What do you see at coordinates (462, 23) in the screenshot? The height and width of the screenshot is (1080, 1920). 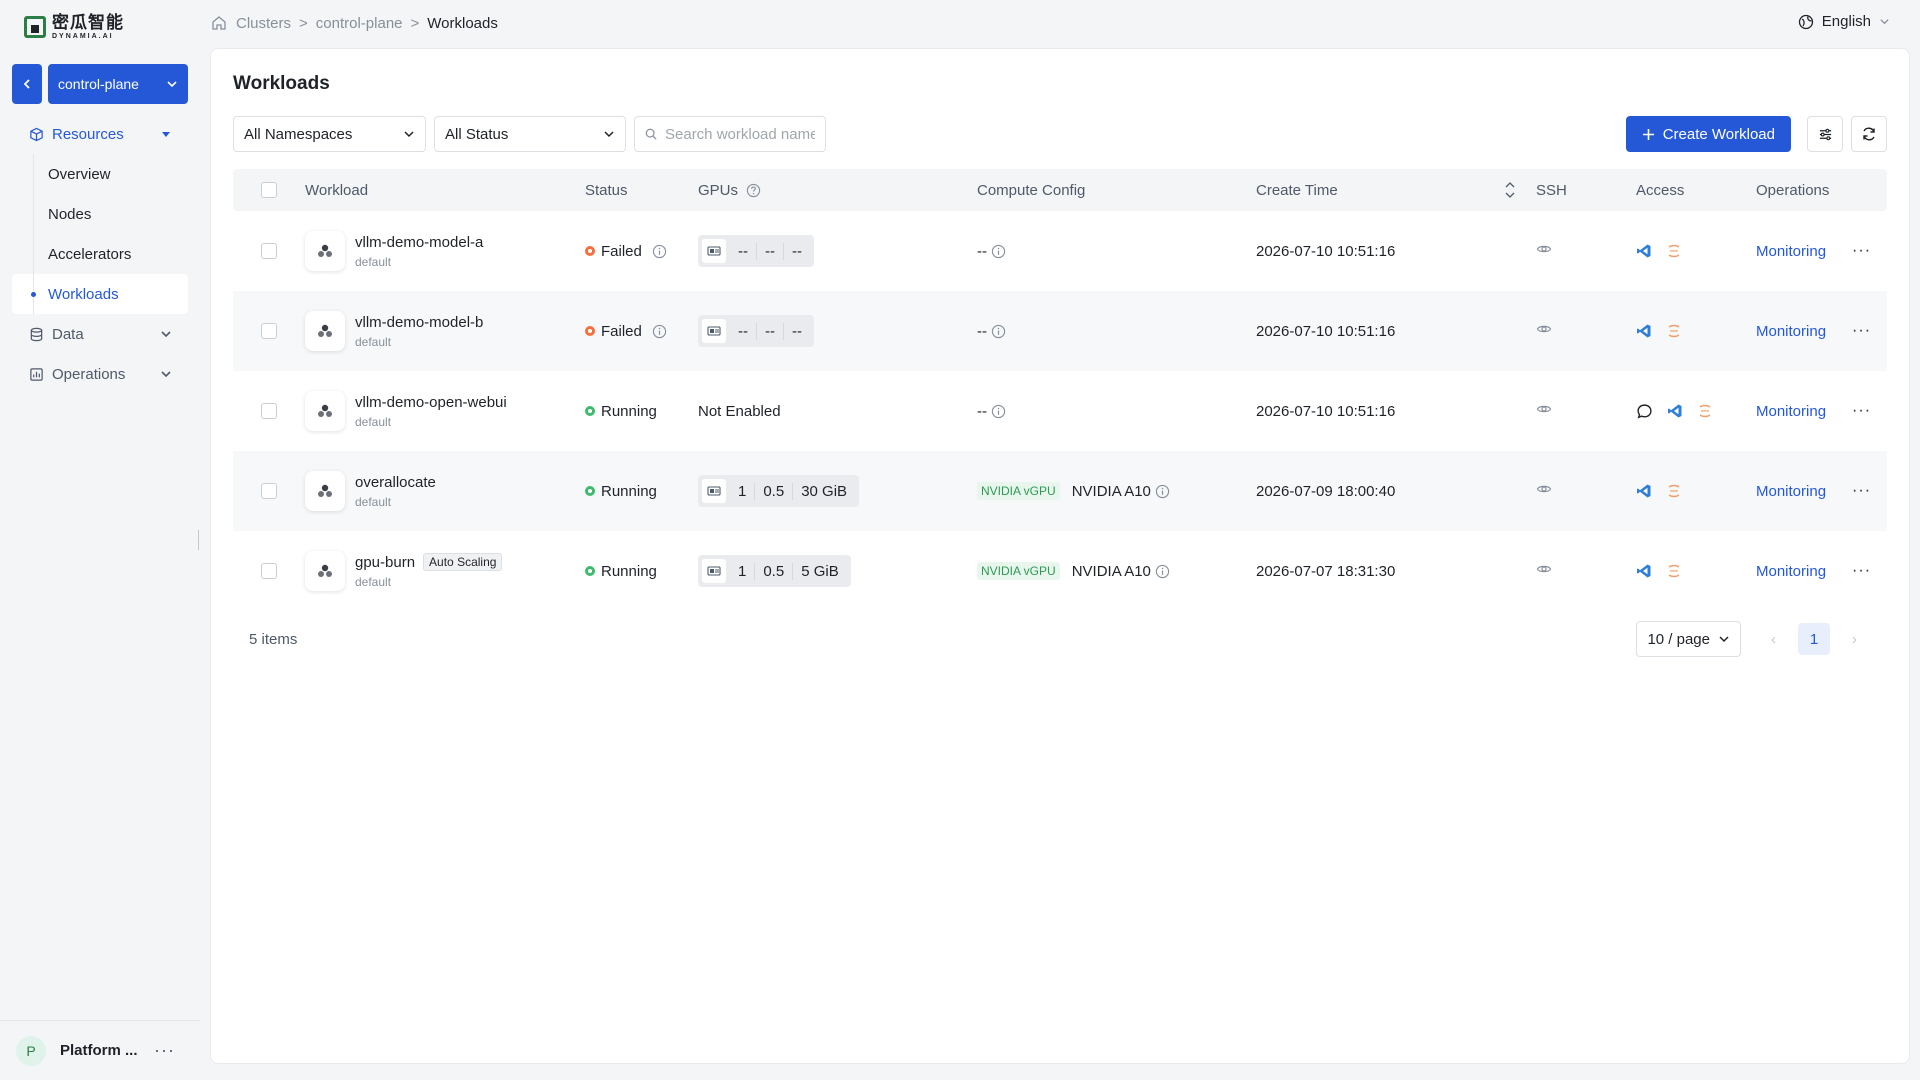 I see `breadcrumb-current: Workloads` at bounding box center [462, 23].